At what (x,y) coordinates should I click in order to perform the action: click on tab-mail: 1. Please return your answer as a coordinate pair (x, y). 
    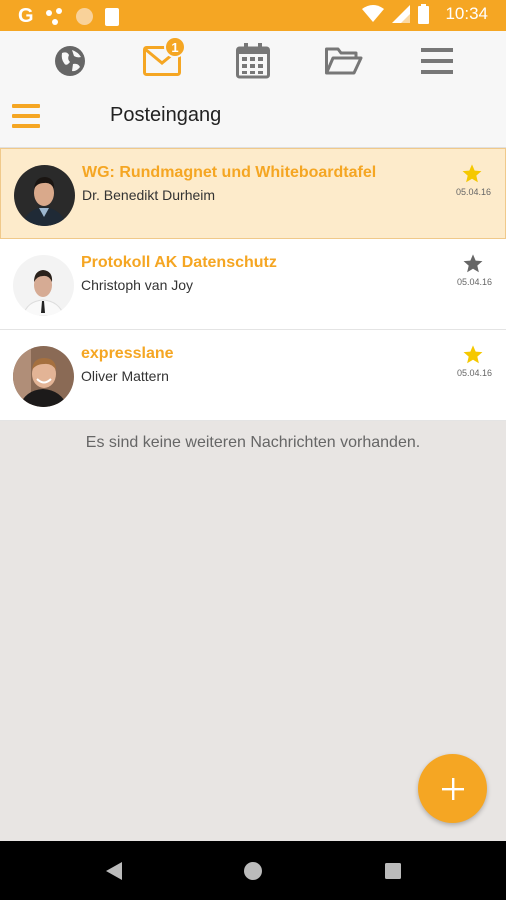
    Looking at the image, I should click on (162, 60).